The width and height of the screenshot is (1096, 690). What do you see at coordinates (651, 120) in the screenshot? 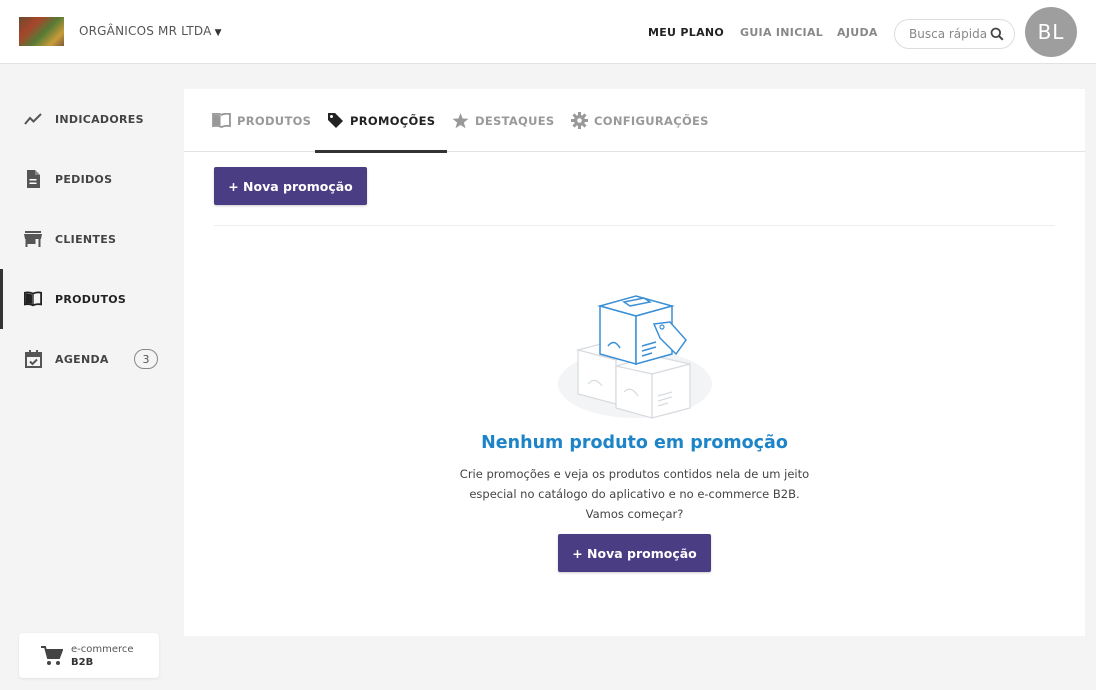
I see `tab-label: CONFIGURAÇÕES` at bounding box center [651, 120].